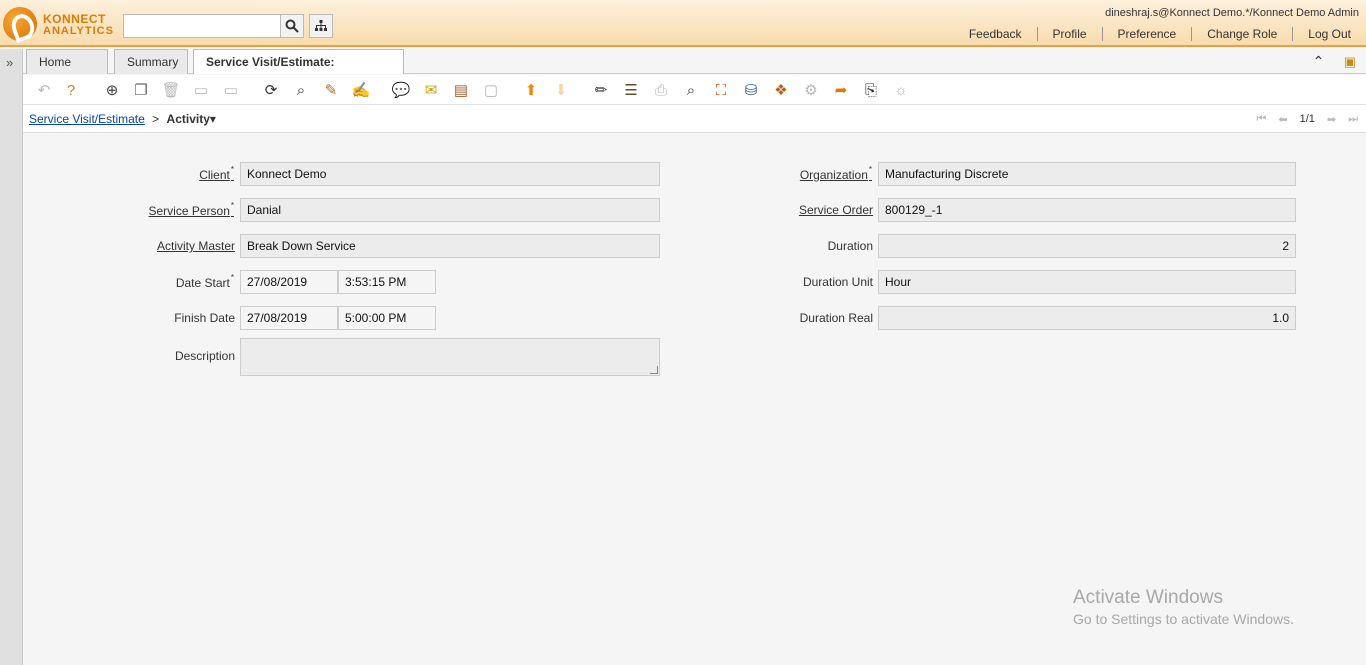 The width and height of the screenshot is (1366, 665). What do you see at coordinates (1069, 34) in the screenshot?
I see `profile-link: Profile` at bounding box center [1069, 34].